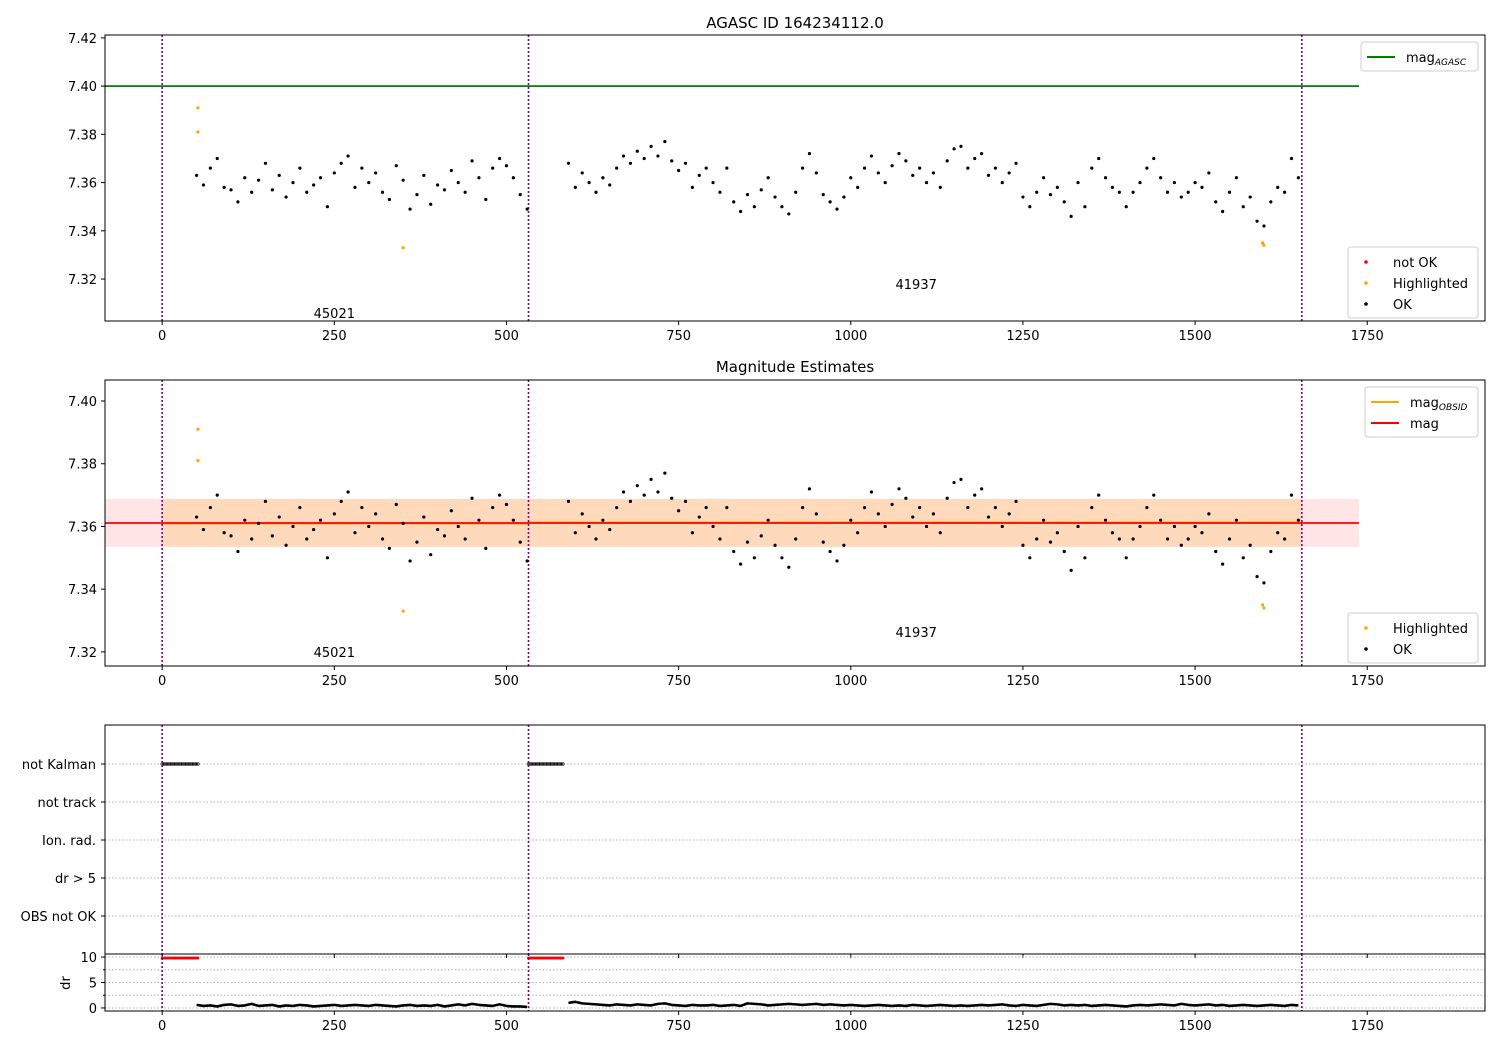 The height and width of the screenshot is (1050, 1500). I want to click on y-tick-label: 7.32, so click(82, 653).